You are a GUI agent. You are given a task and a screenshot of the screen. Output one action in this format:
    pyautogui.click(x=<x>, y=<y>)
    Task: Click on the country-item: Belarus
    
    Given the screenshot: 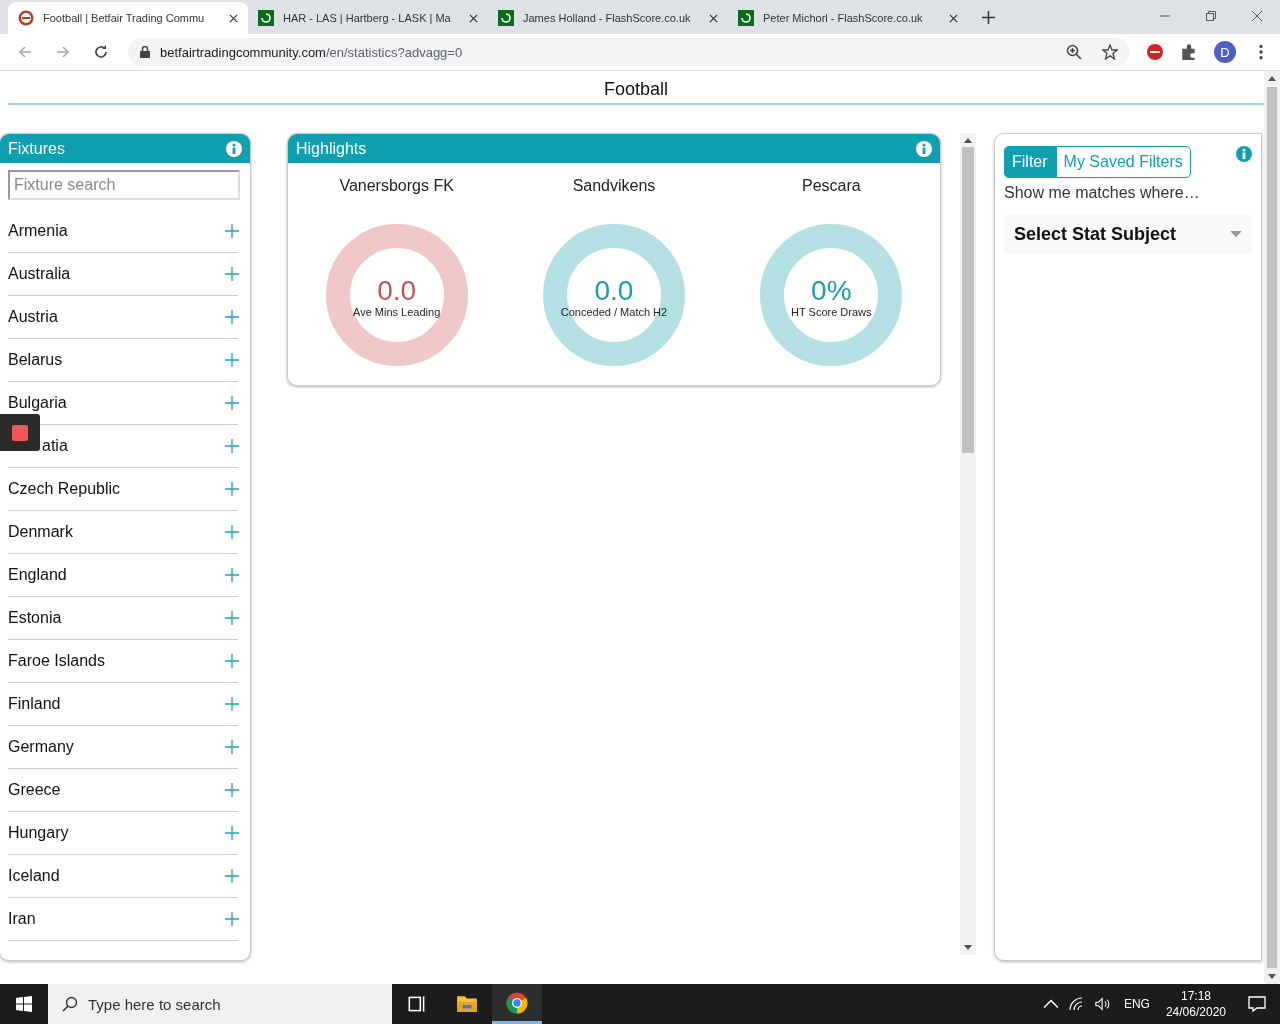 What is the action you would take?
    pyautogui.click(x=35, y=360)
    